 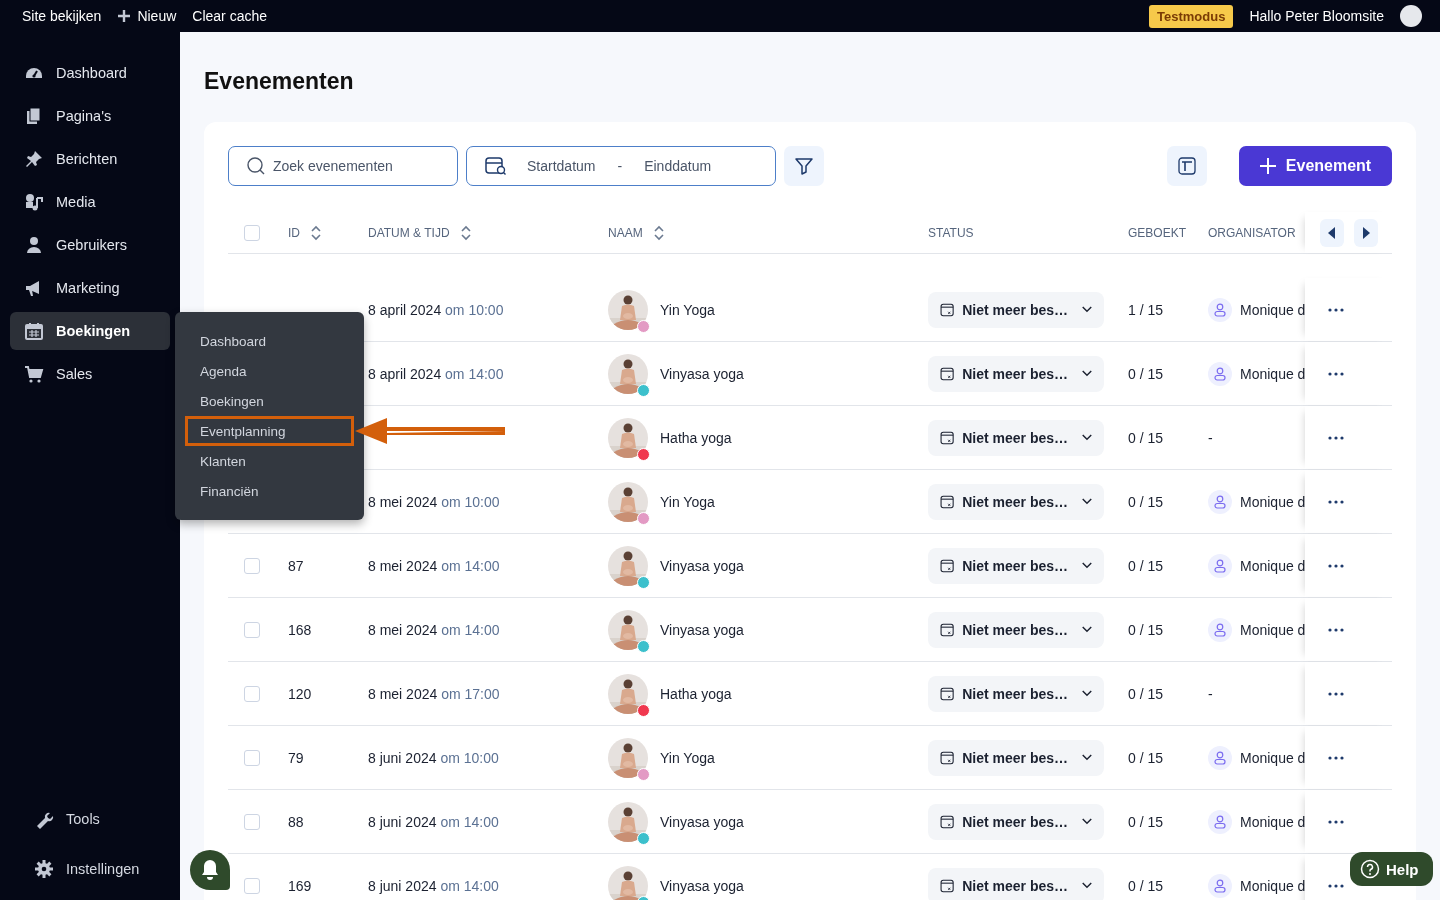 What do you see at coordinates (90, 202) in the screenshot?
I see `sidebar-item: Media` at bounding box center [90, 202].